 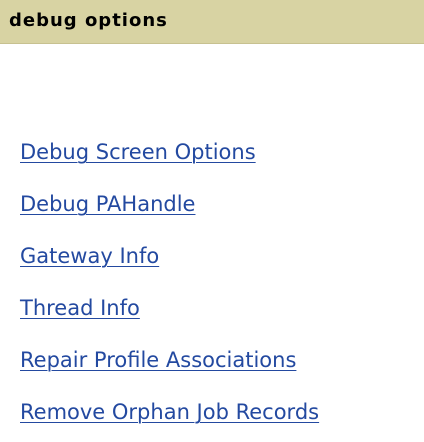 I want to click on remove-orphan-job-records-link: Remove Orphan Job Records, so click(x=169, y=412).